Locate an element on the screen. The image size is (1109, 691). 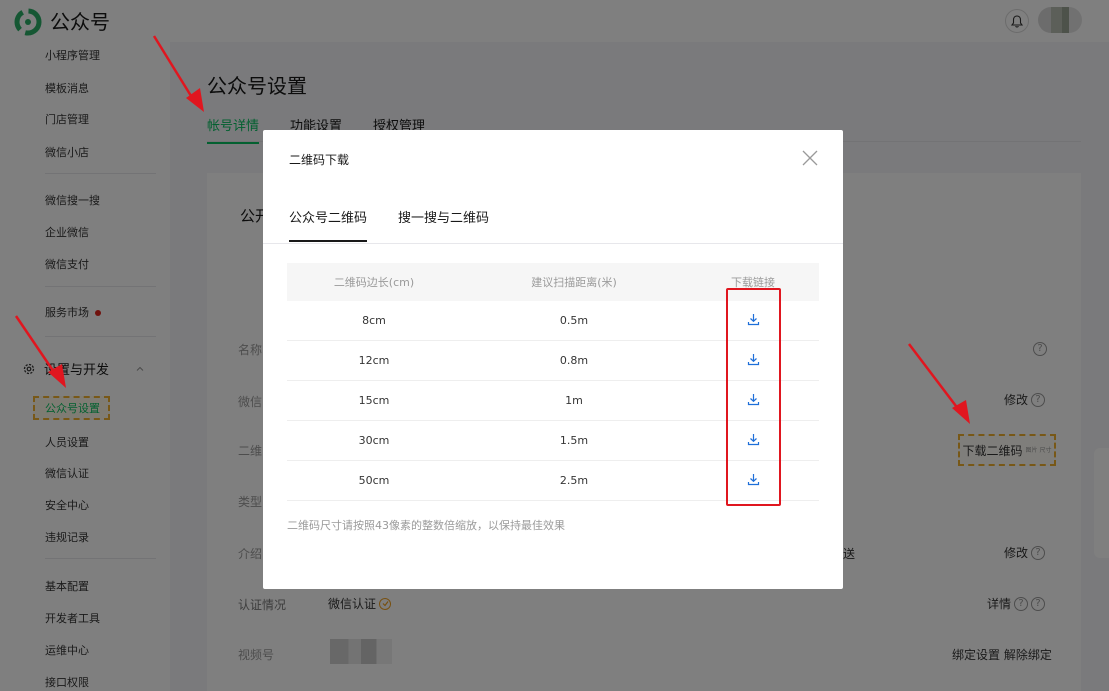
cell-distance: 0.5m is located at coordinates (574, 320).